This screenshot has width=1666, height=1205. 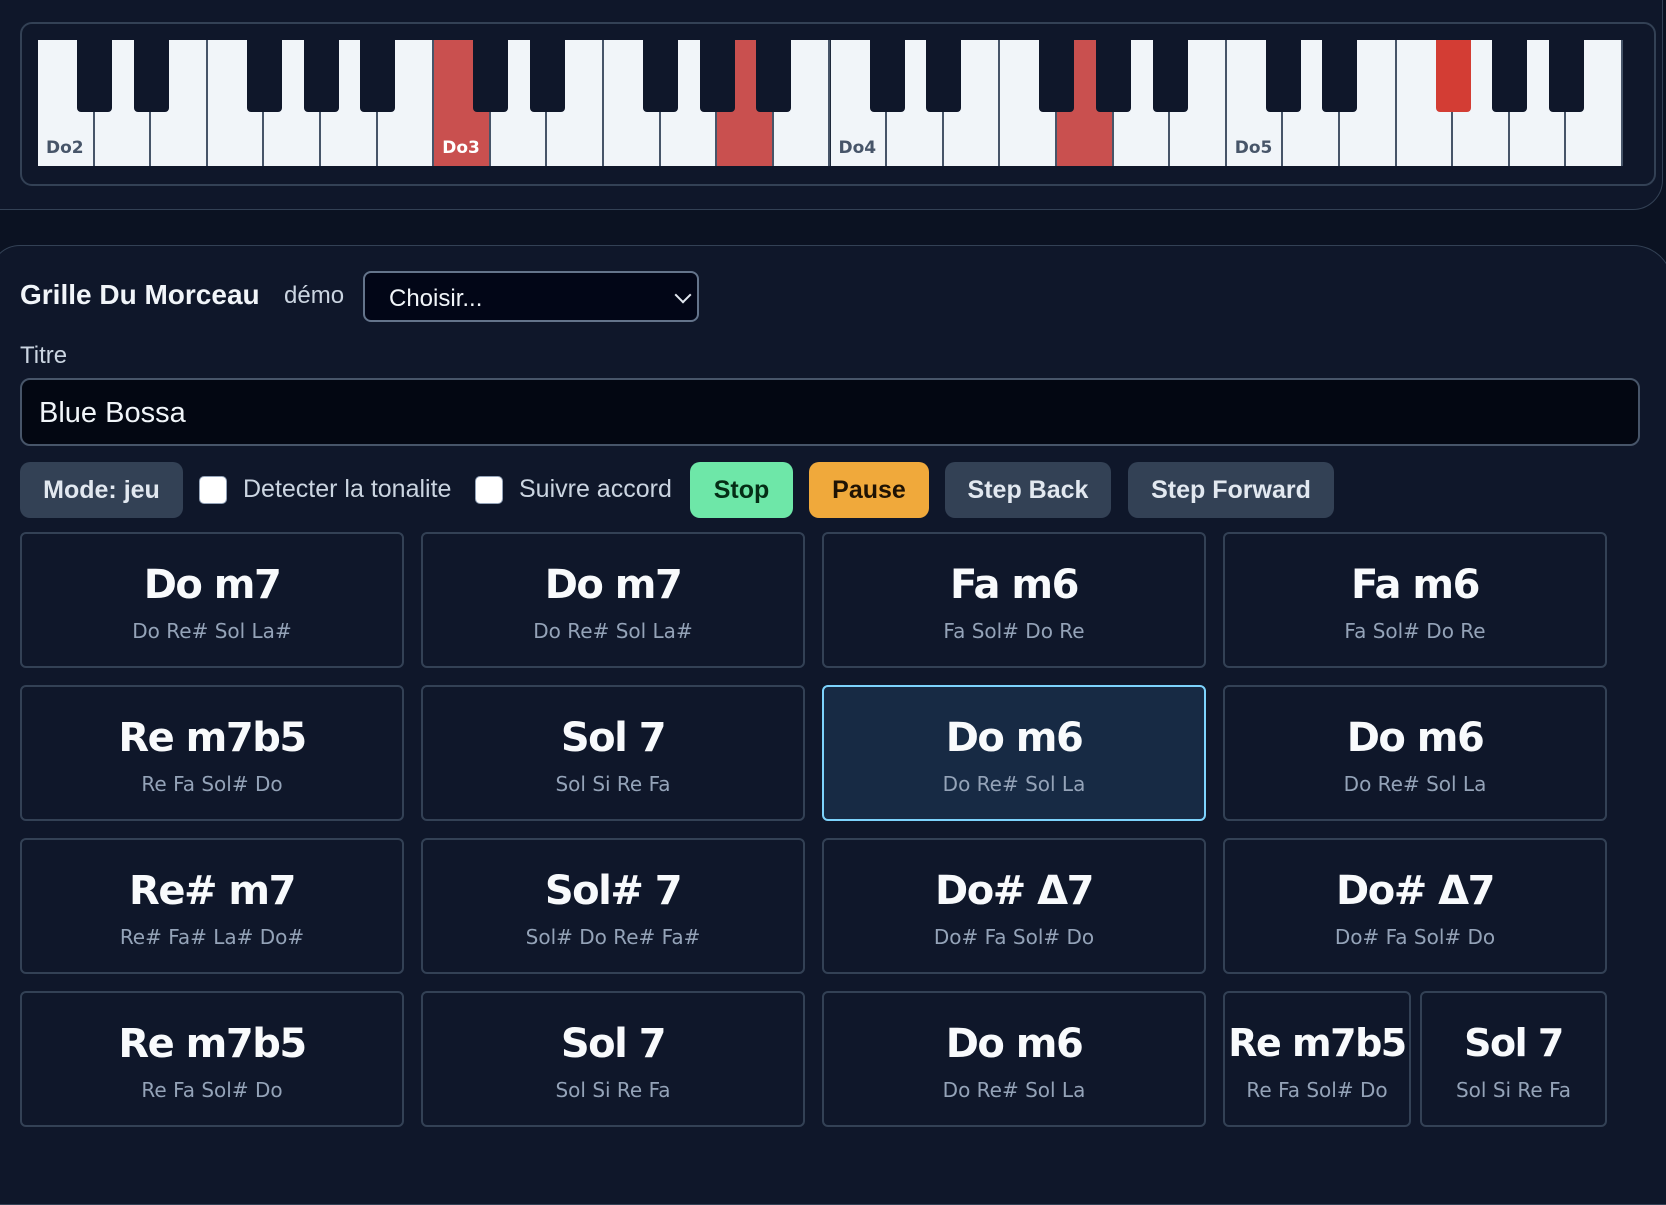 I want to click on detect-key-label: Detecter la tonalite, so click(x=347, y=489).